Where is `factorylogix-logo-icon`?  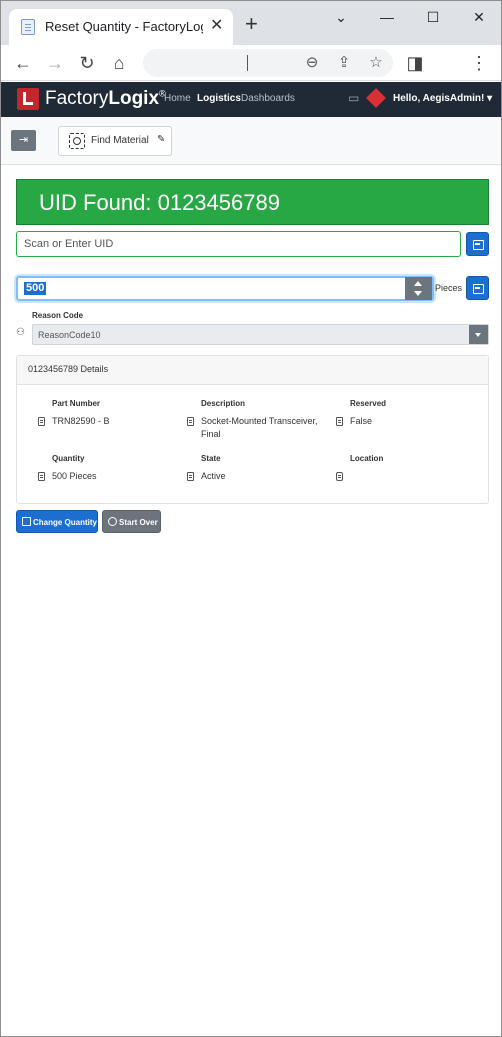 factorylogix-logo-icon is located at coordinates (28, 99).